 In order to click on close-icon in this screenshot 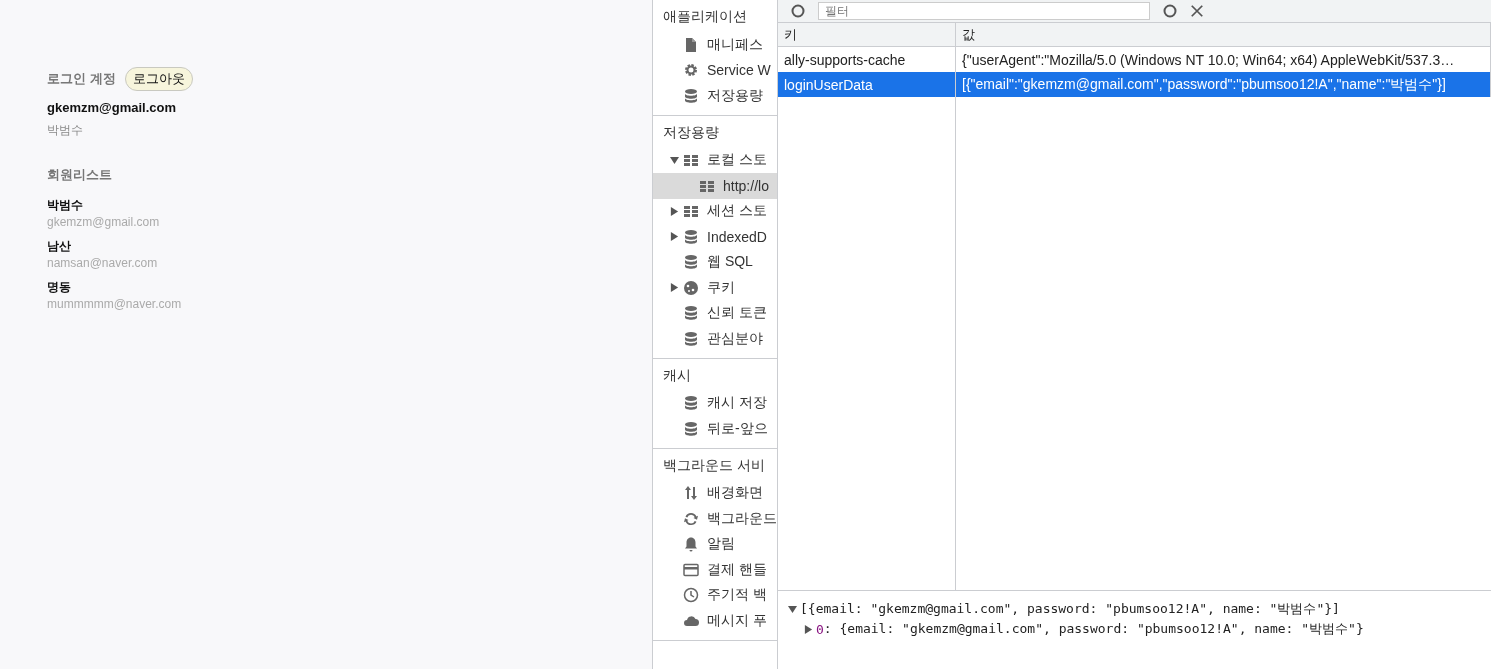, I will do `click(1197, 11)`.